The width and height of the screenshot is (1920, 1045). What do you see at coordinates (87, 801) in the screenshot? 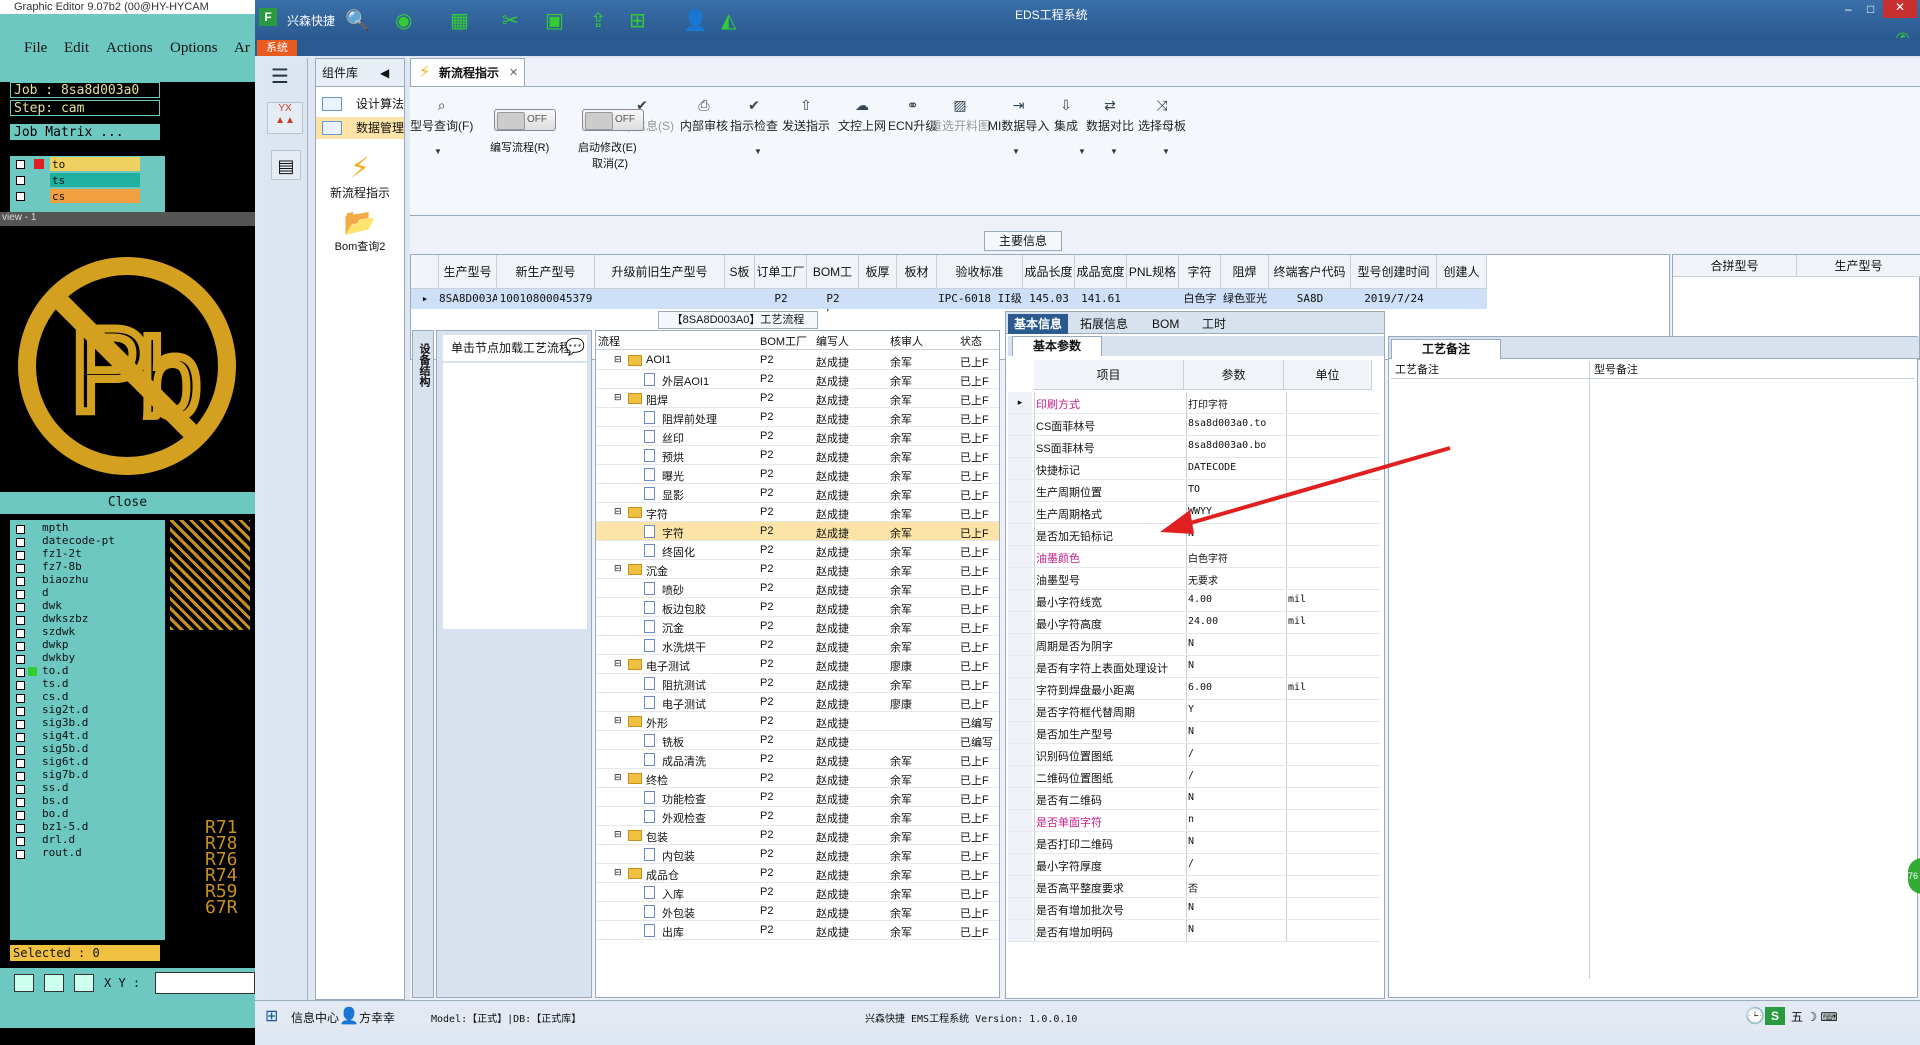
I see `ge-layer-row: bs.d` at bounding box center [87, 801].